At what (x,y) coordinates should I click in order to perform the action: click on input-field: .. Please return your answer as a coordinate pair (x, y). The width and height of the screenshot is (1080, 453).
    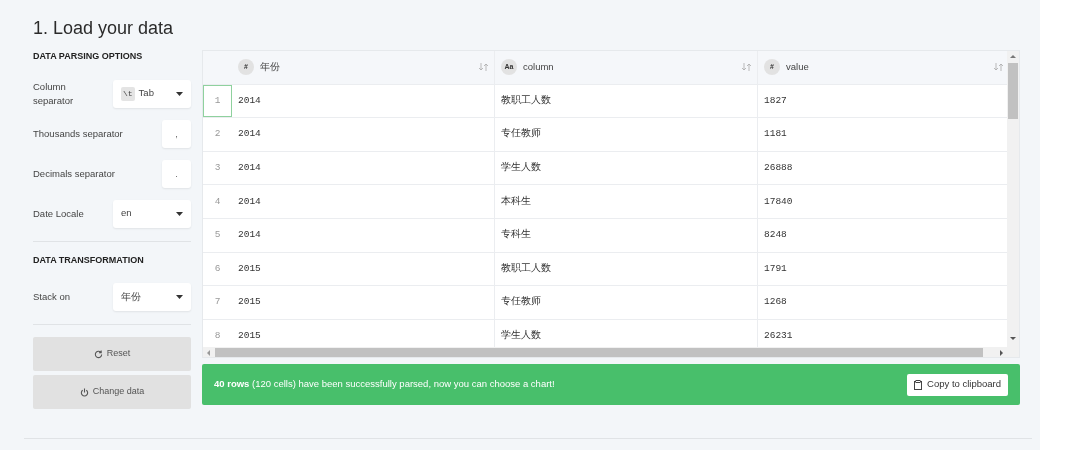
    Looking at the image, I should click on (176, 173).